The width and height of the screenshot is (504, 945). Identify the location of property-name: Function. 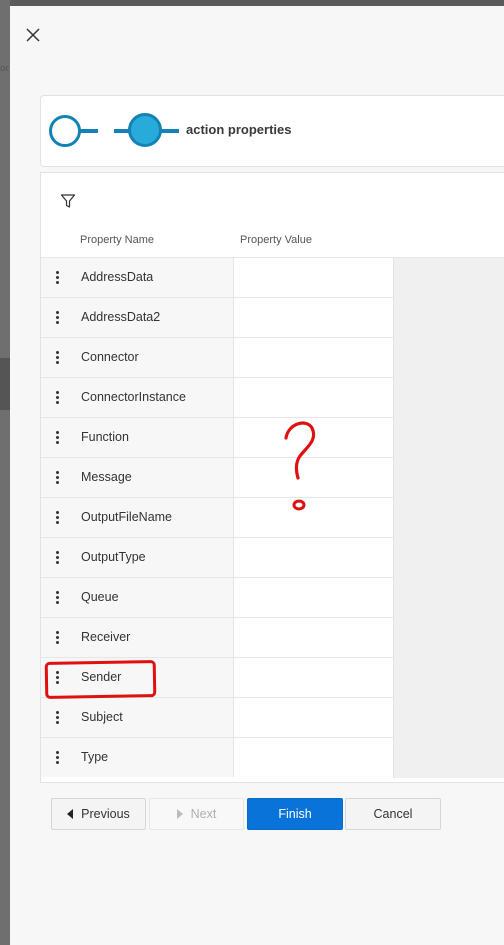
(105, 437).